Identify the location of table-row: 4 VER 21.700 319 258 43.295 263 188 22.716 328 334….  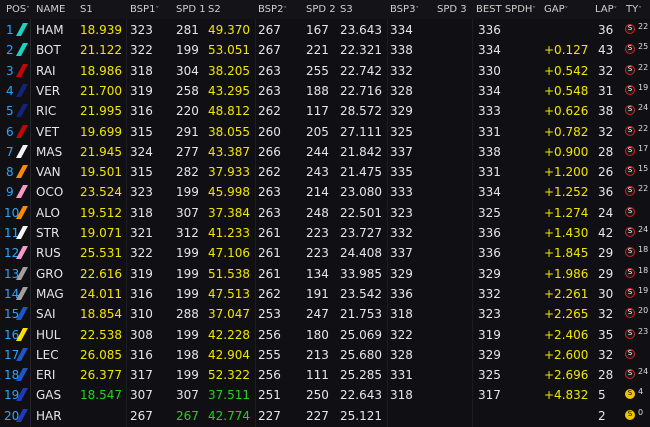
(325, 91).